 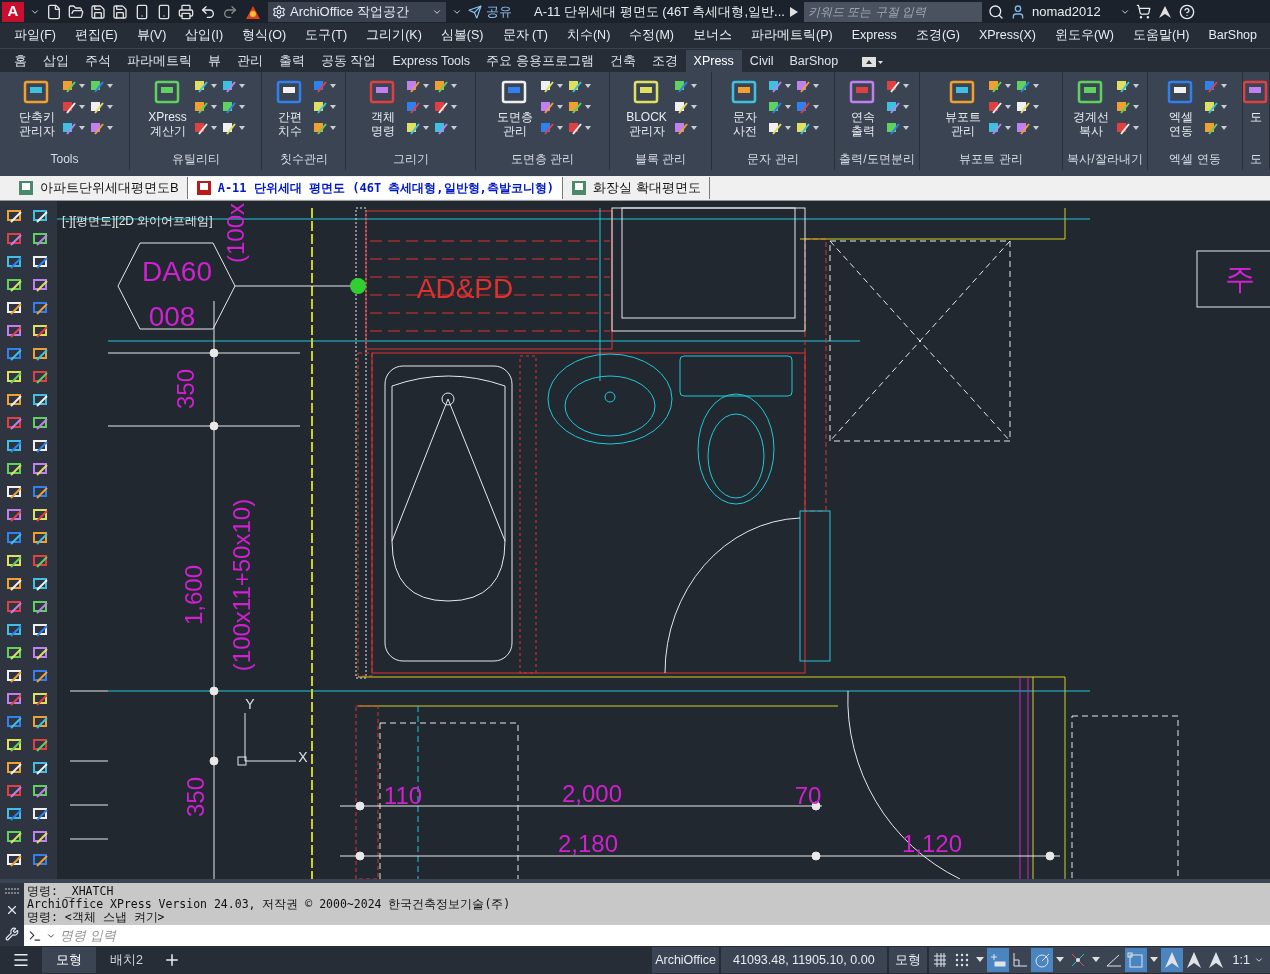 I want to click on panel-toggle-icon, so click(x=873, y=62).